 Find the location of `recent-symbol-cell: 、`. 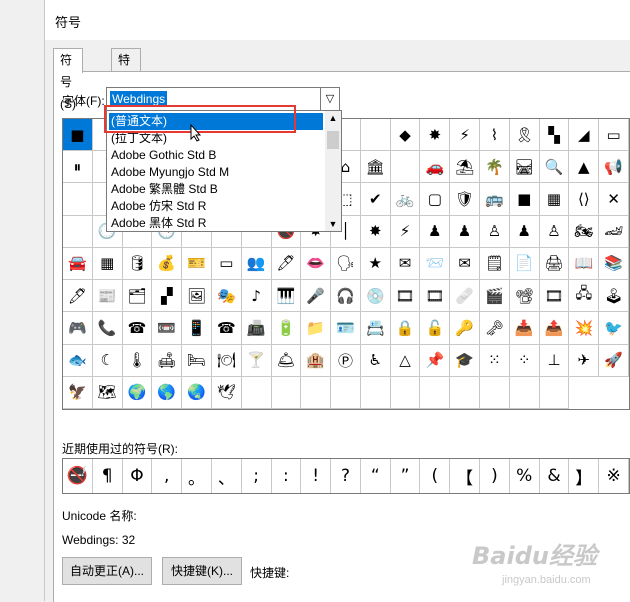

recent-symbol-cell: 、 is located at coordinates (227, 476).